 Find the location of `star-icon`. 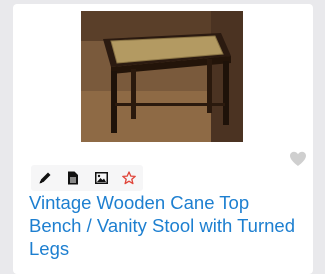

star-icon is located at coordinates (129, 178).